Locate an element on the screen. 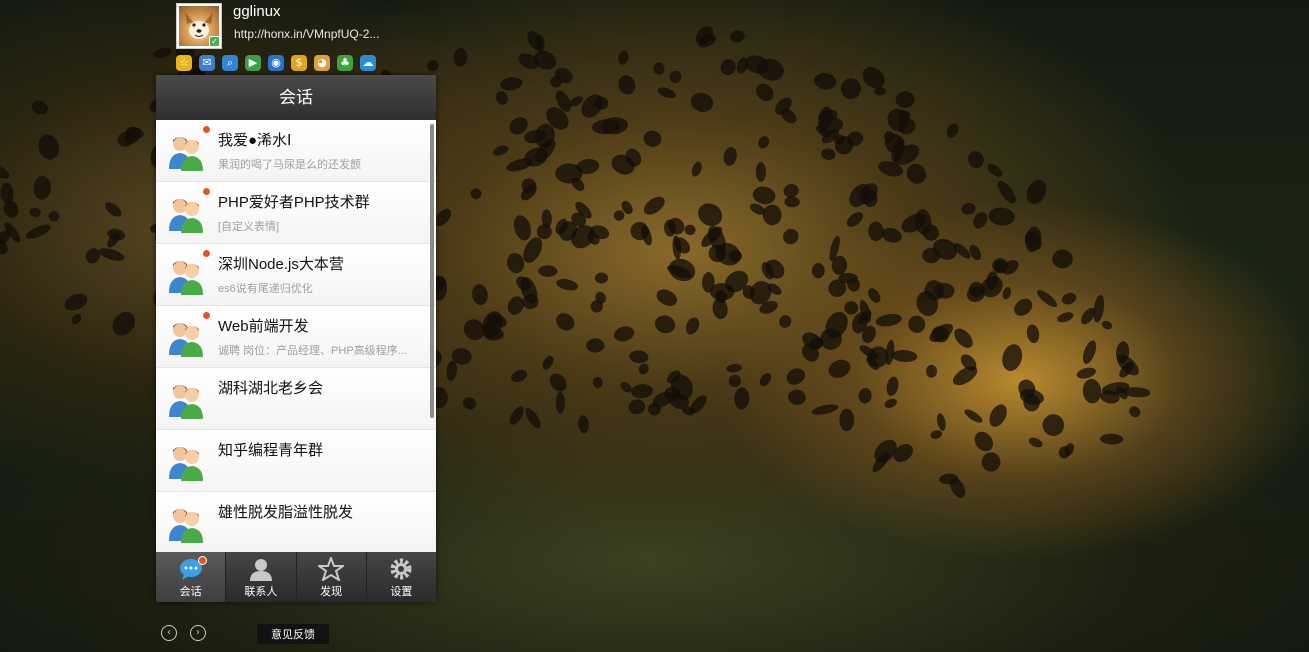 This screenshot has width=1309, height=652. tab-chat: 会话 is located at coordinates (191, 577).